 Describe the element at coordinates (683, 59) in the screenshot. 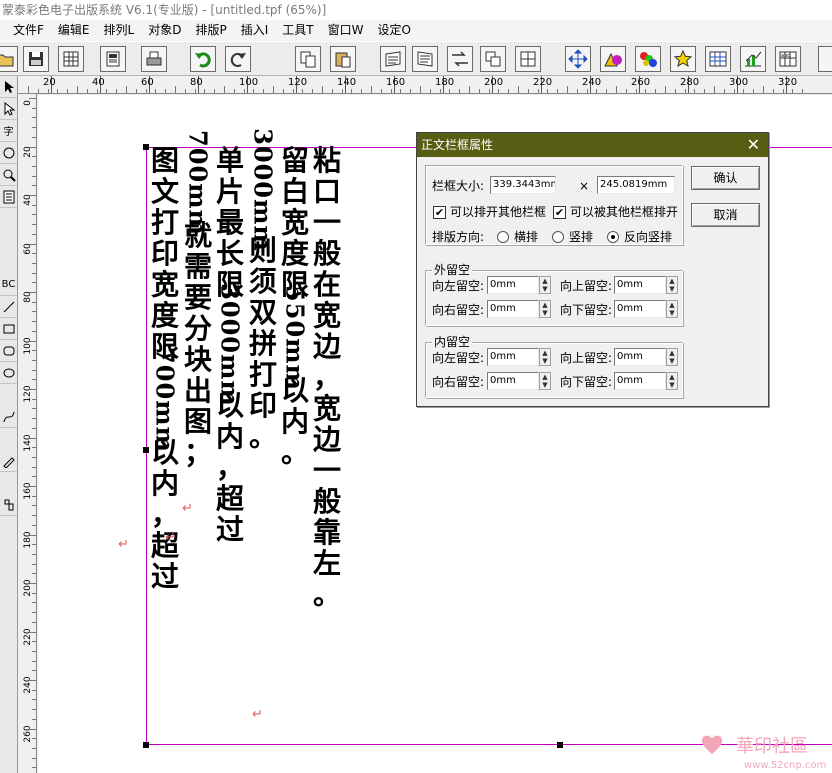

I see `star-icon` at that location.